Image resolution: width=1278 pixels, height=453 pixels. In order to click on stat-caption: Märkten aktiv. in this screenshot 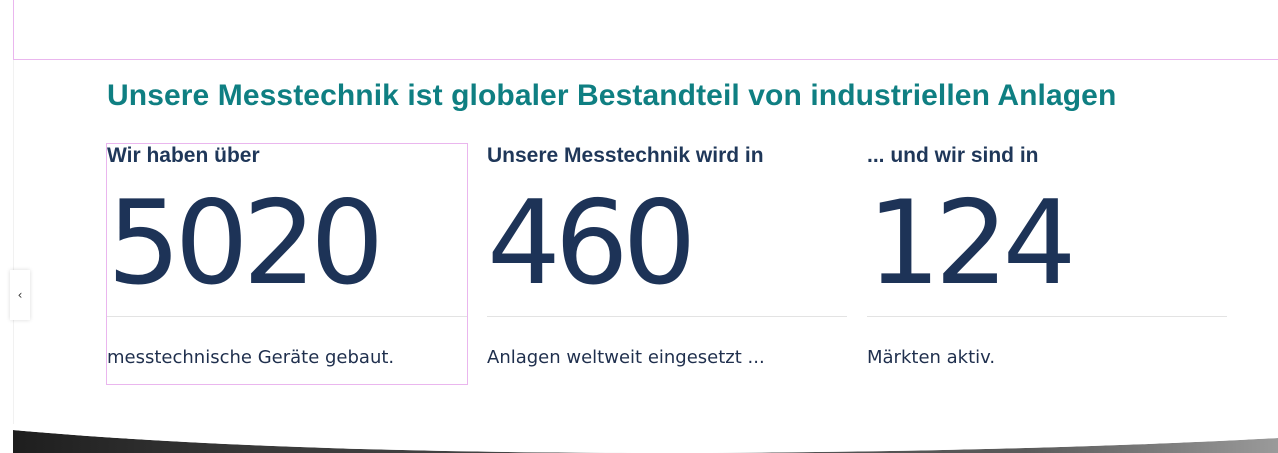, I will do `click(931, 357)`.